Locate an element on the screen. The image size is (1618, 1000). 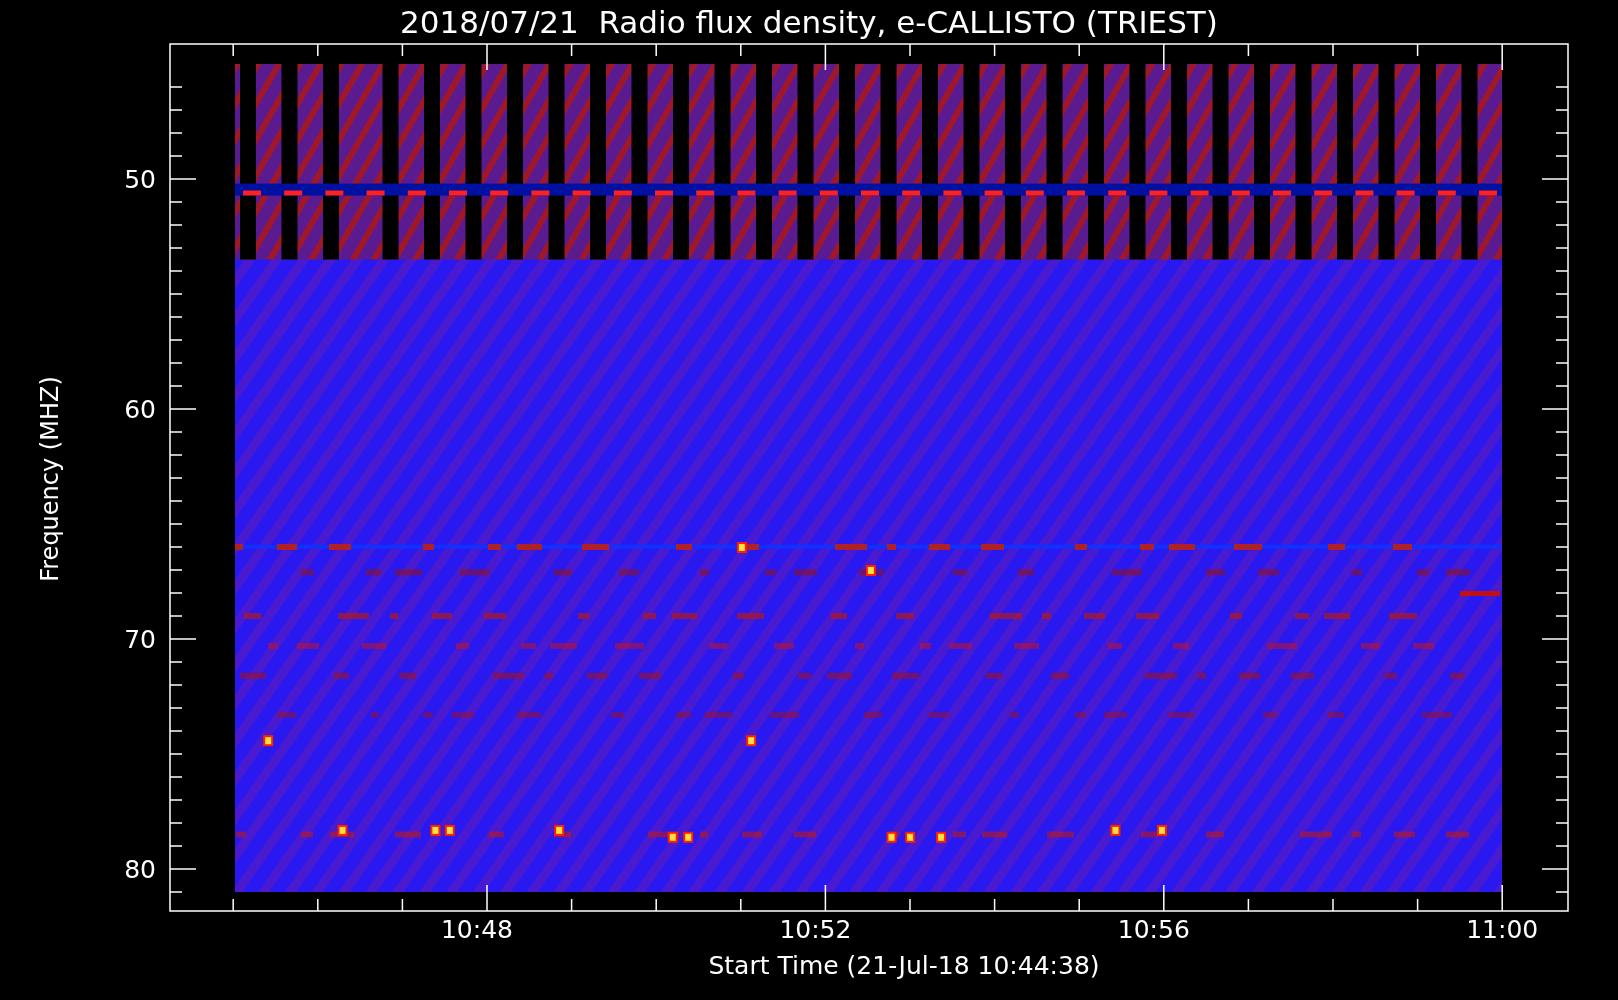
axis-label: Start Time (21-Jul-18 10:44:38) is located at coordinates (904, 966).